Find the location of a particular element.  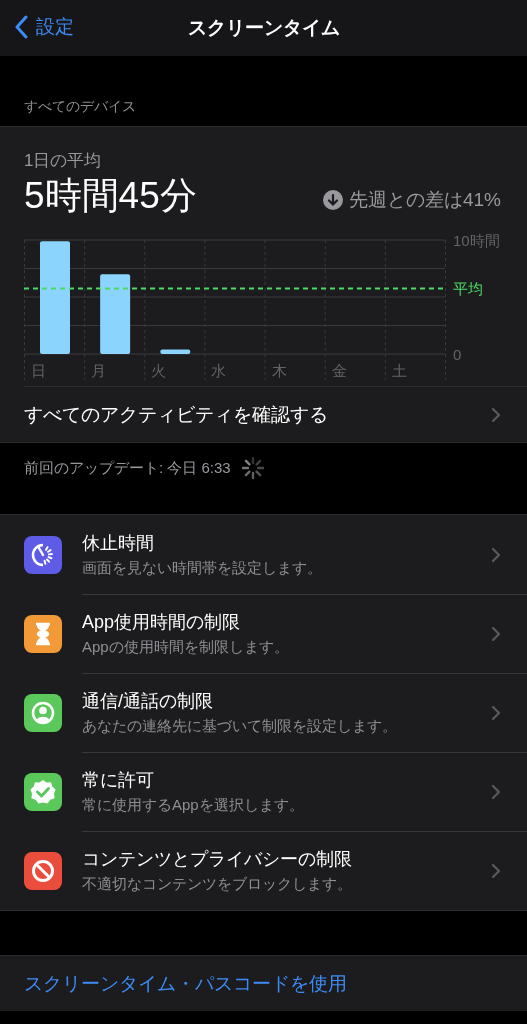

spinner-icon is located at coordinates (252, 468).